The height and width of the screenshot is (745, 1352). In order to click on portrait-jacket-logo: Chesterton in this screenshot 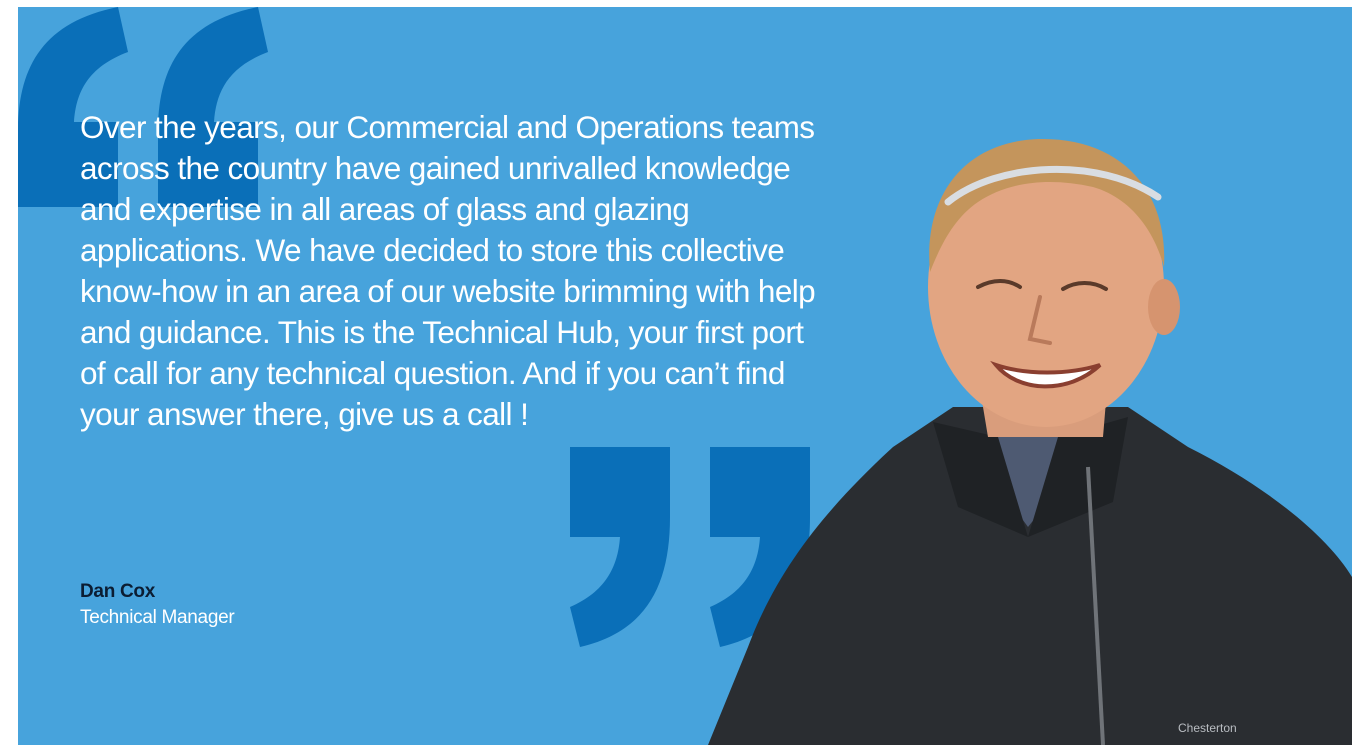, I will do `click(1207, 728)`.